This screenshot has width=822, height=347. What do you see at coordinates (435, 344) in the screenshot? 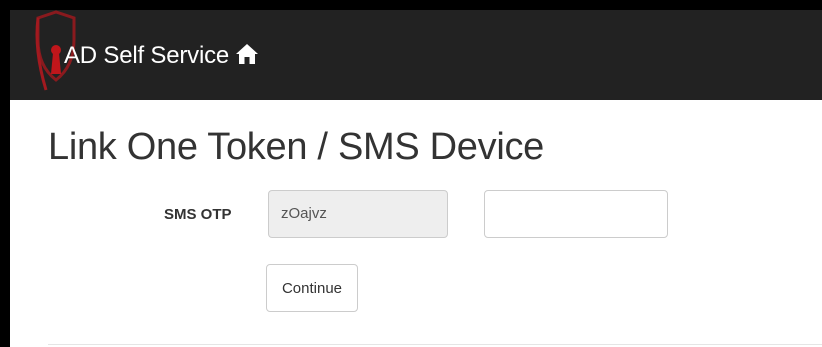
I see `divider` at bounding box center [435, 344].